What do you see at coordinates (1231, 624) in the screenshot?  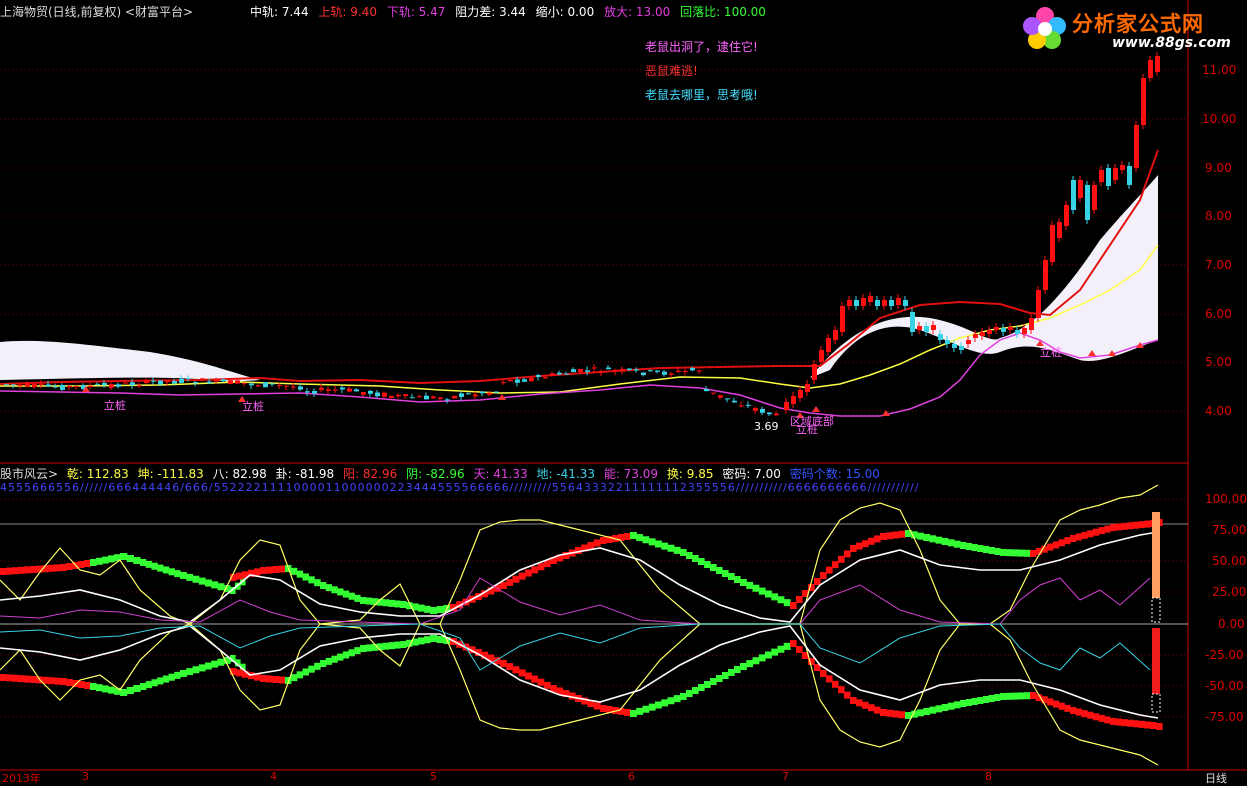 I see `indicator-tick: 0.00` at bounding box center [1231, 624].